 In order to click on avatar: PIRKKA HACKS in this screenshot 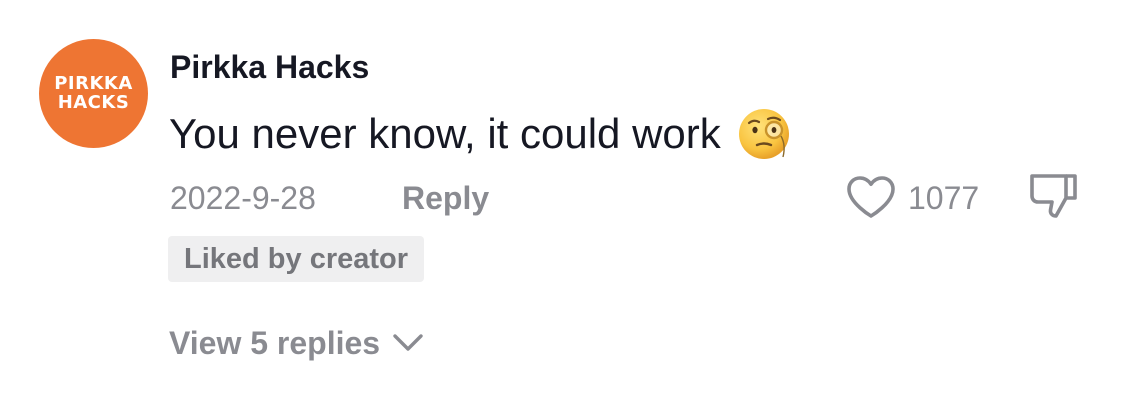, I will do `click(93, 93)`.